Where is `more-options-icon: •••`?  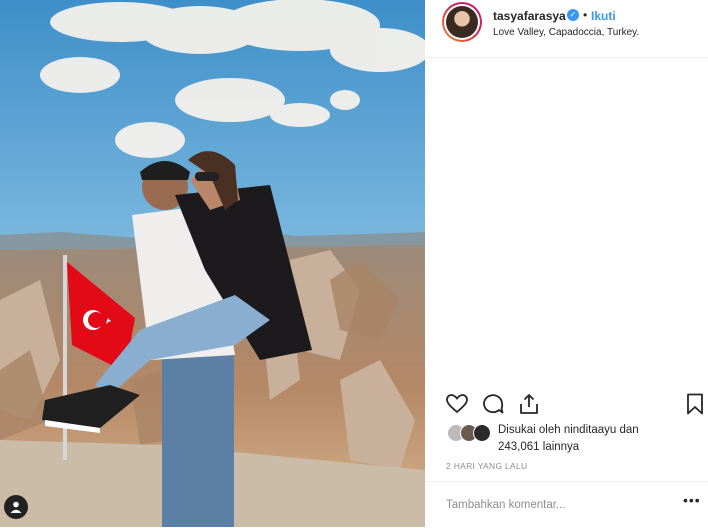
more-options-icon: ••• is located at coordinates (692, 500).